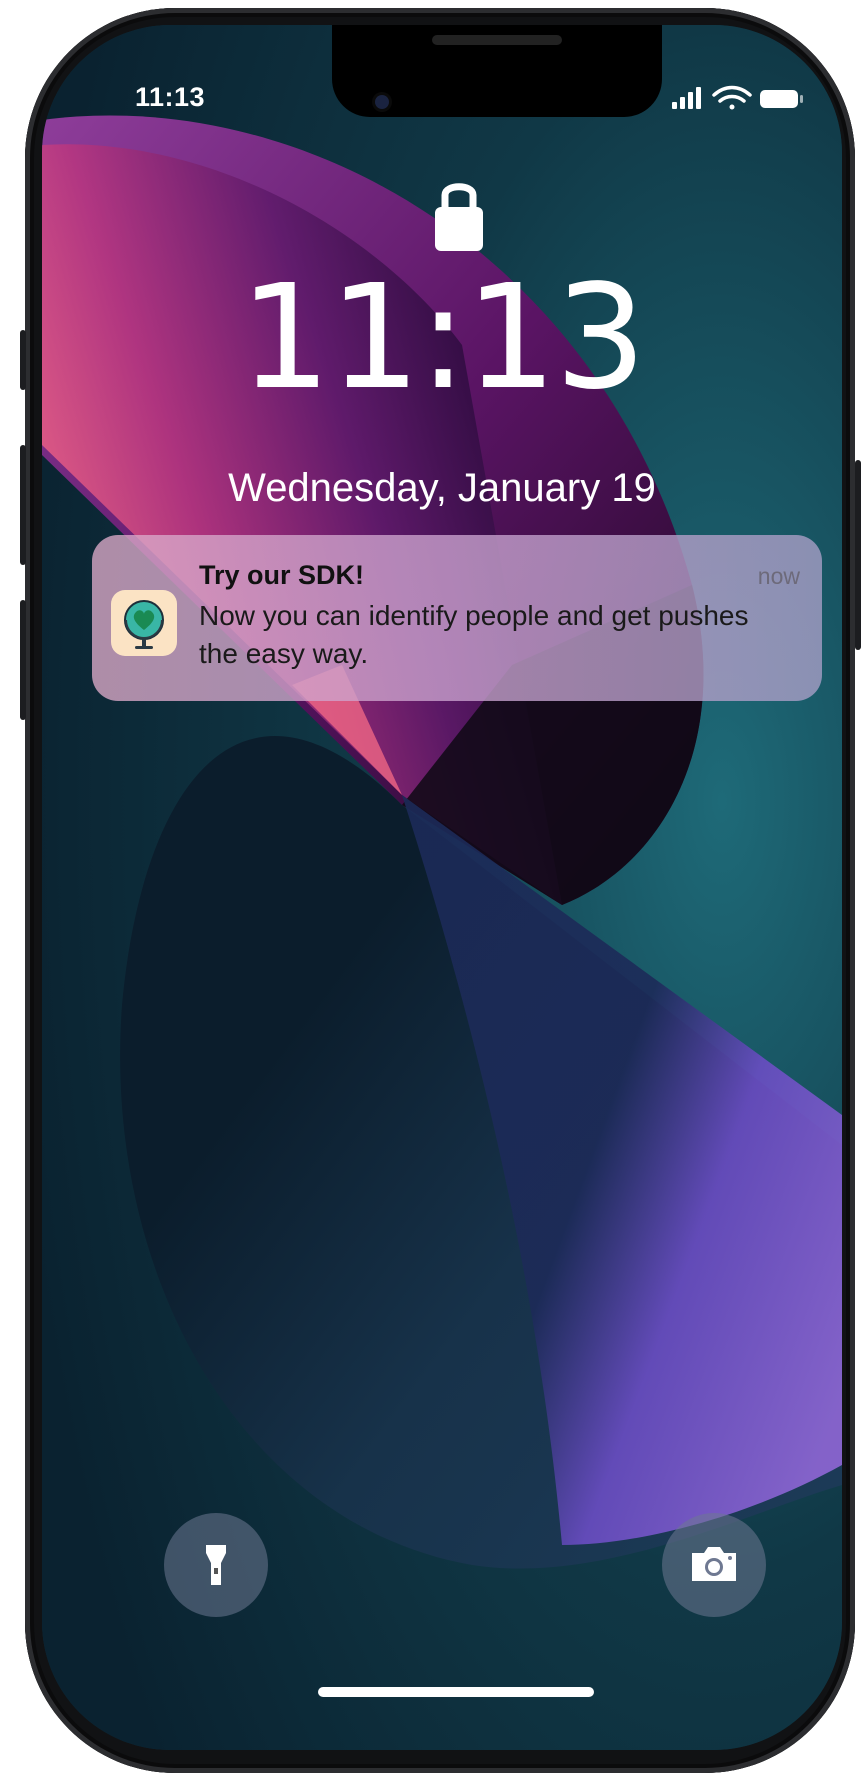  I want to click on camera-button, so click(714, 1565).